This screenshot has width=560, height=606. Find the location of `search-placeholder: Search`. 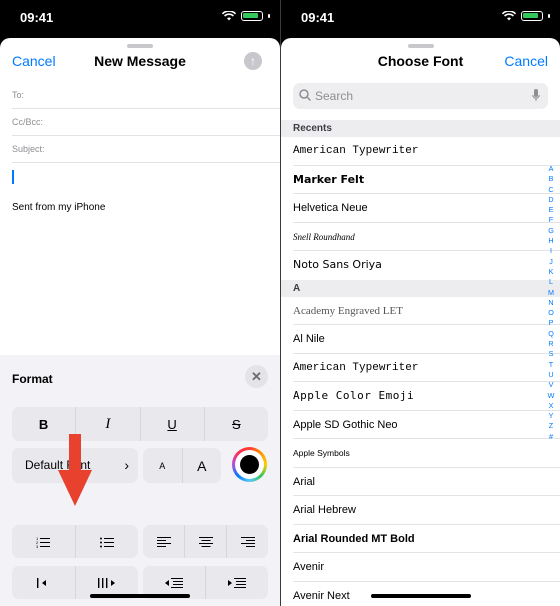

search-placeholder: Search is located at coordinates (334, 96).